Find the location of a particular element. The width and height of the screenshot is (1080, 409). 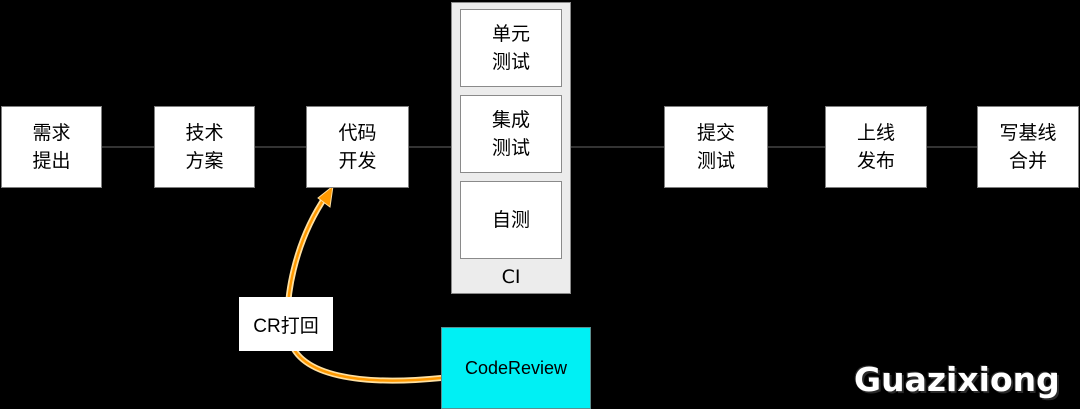

node-requirement-label: 需求 提出 is located at coordinates (51, 147).